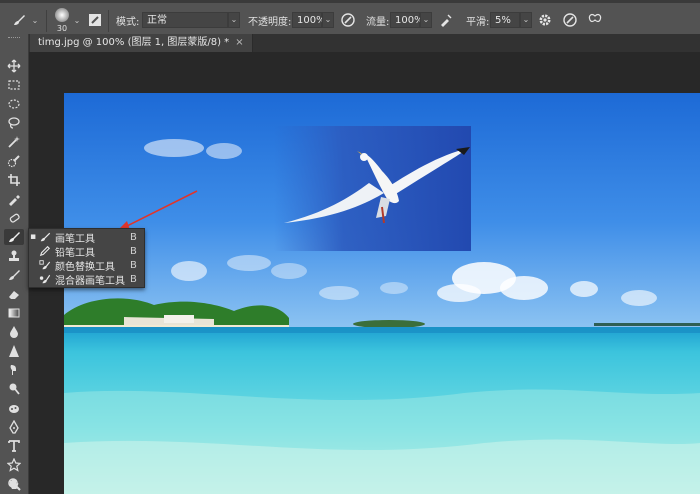  What do you see at coordinates (75, 253) in the screenshot?
I see `flyout-item-label: 铅笔工具` at bounding box center [75, 253].